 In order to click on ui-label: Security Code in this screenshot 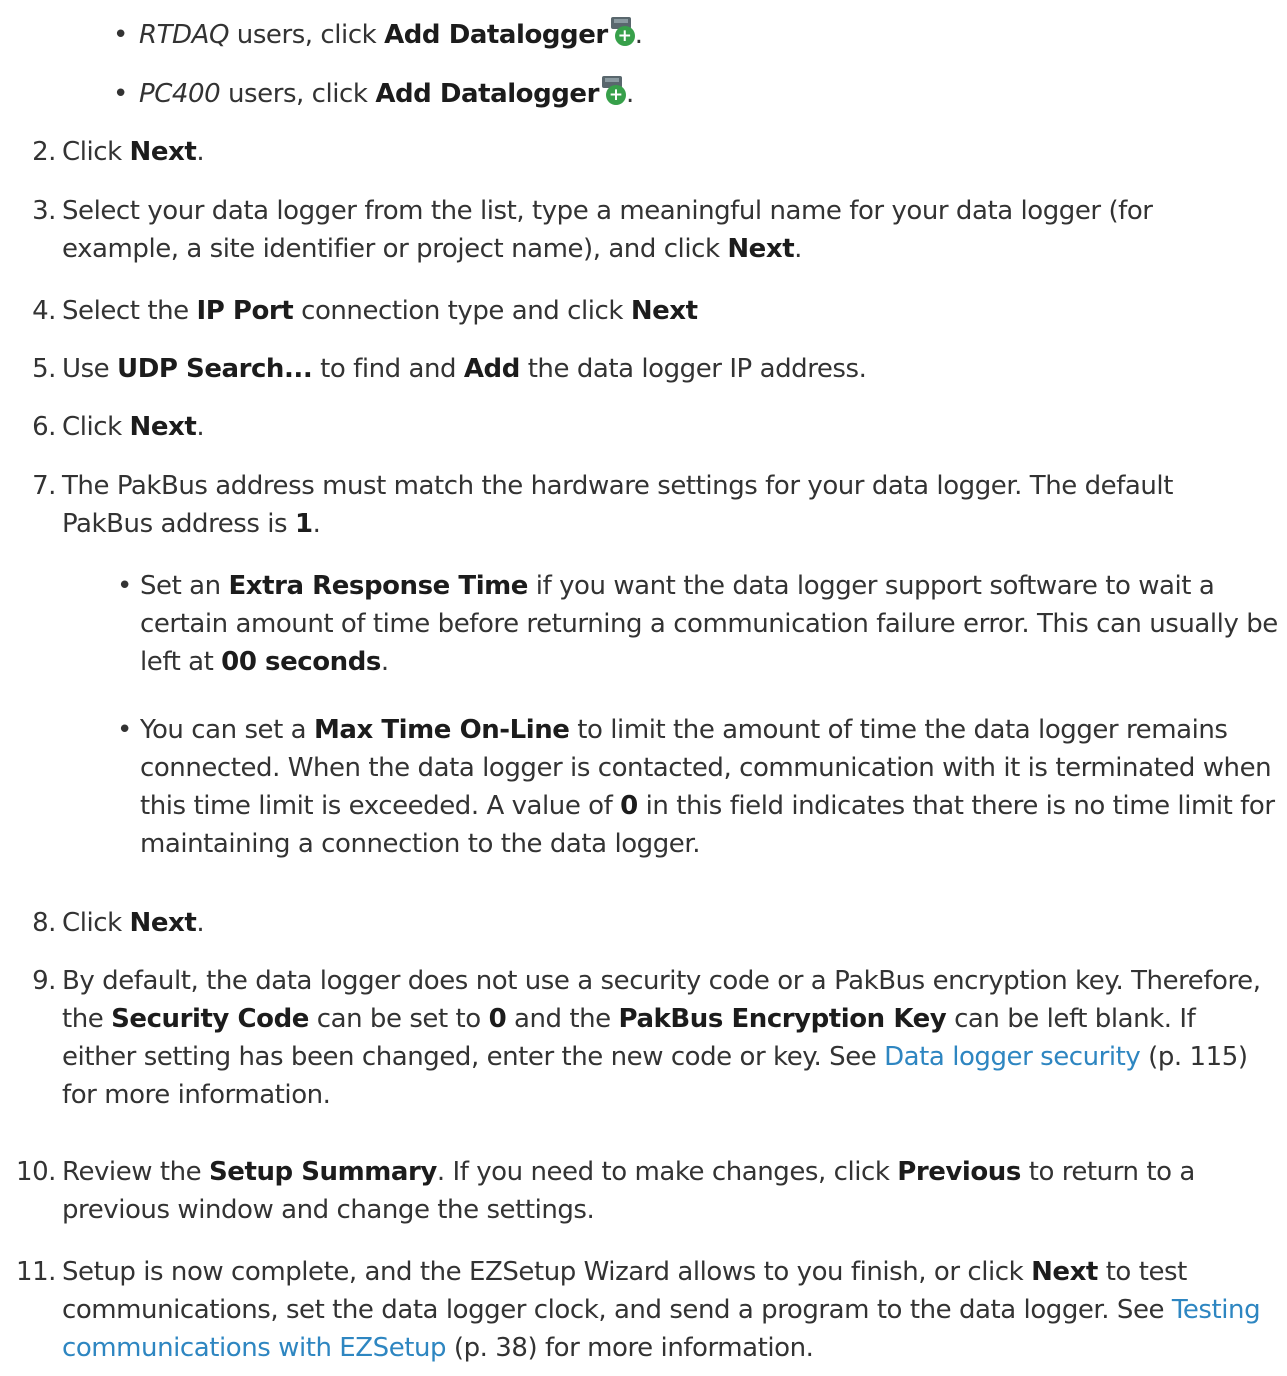, I will do `click(210, 1019)`.